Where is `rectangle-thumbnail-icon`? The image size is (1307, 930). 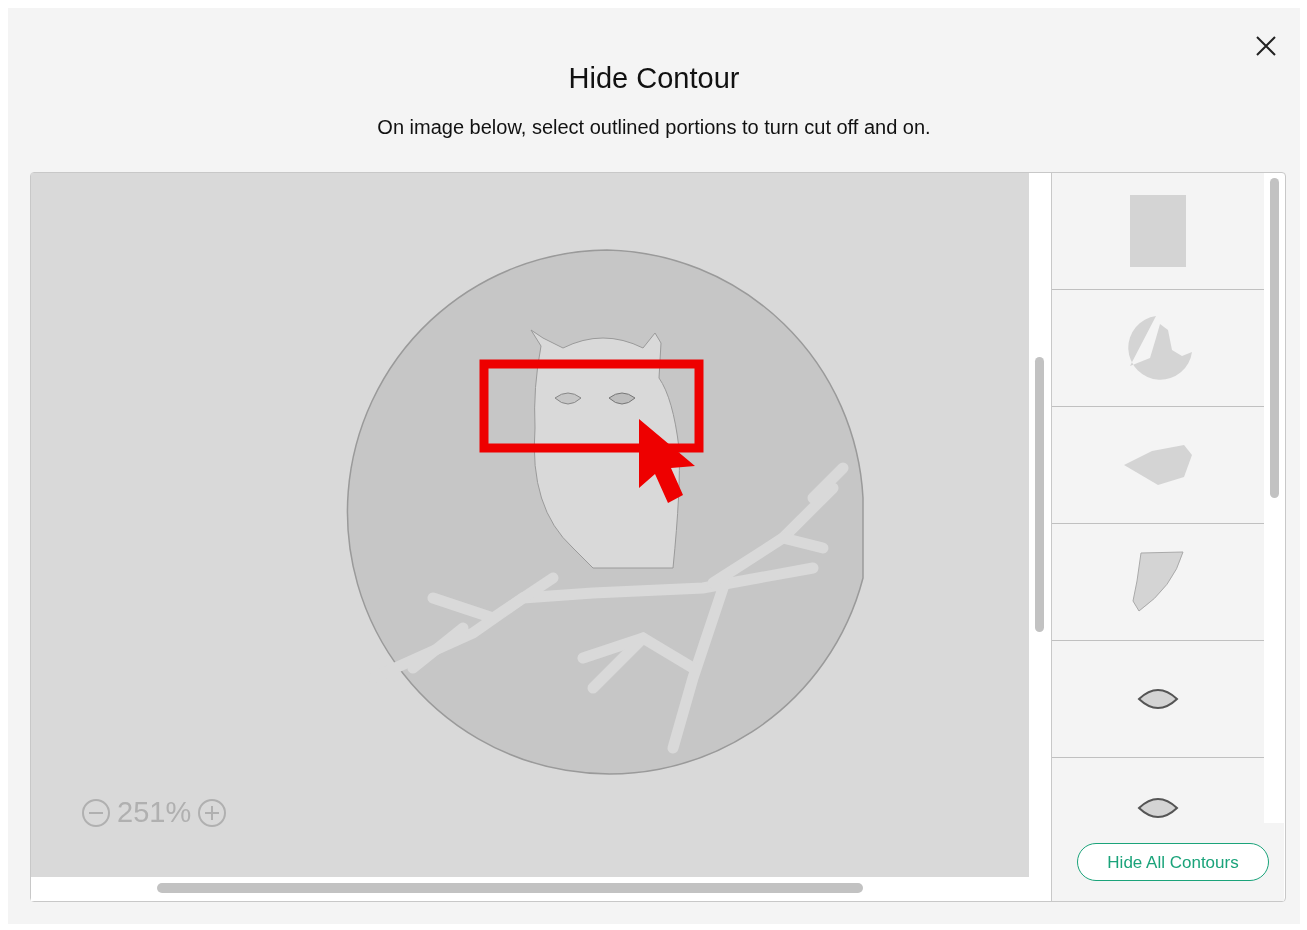 rectangle-thumbnail-icon is located at coordinates (1158, 231).